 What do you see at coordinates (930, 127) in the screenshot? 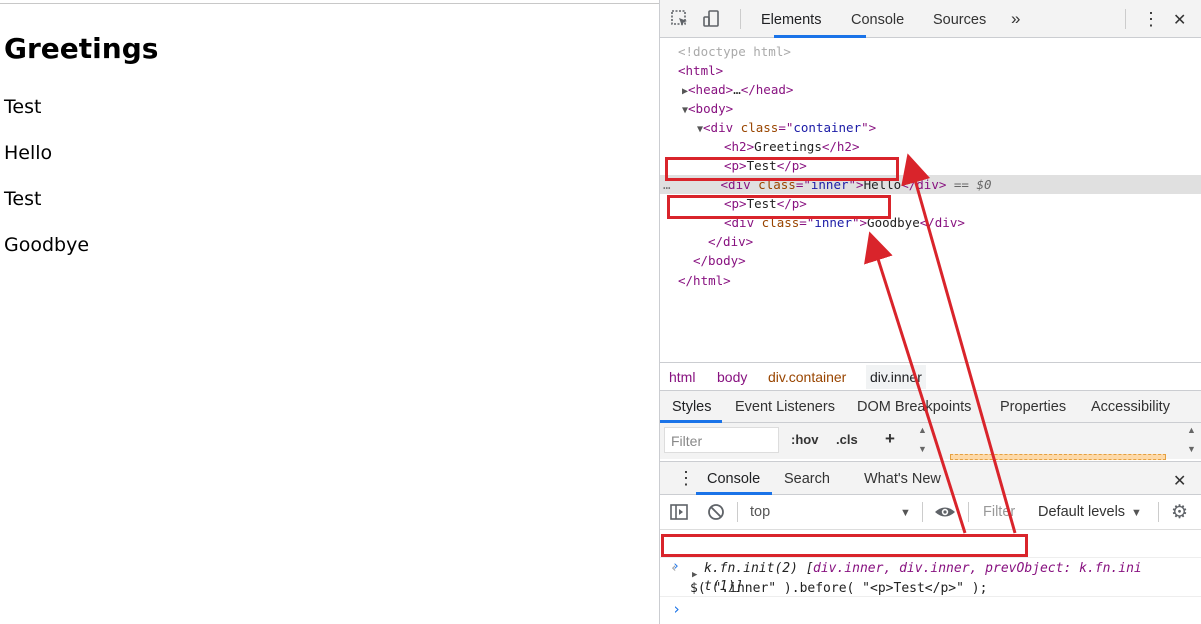
I see `dom-line-div-container: ▼<div class="container">` at bounding box center [930, 127].